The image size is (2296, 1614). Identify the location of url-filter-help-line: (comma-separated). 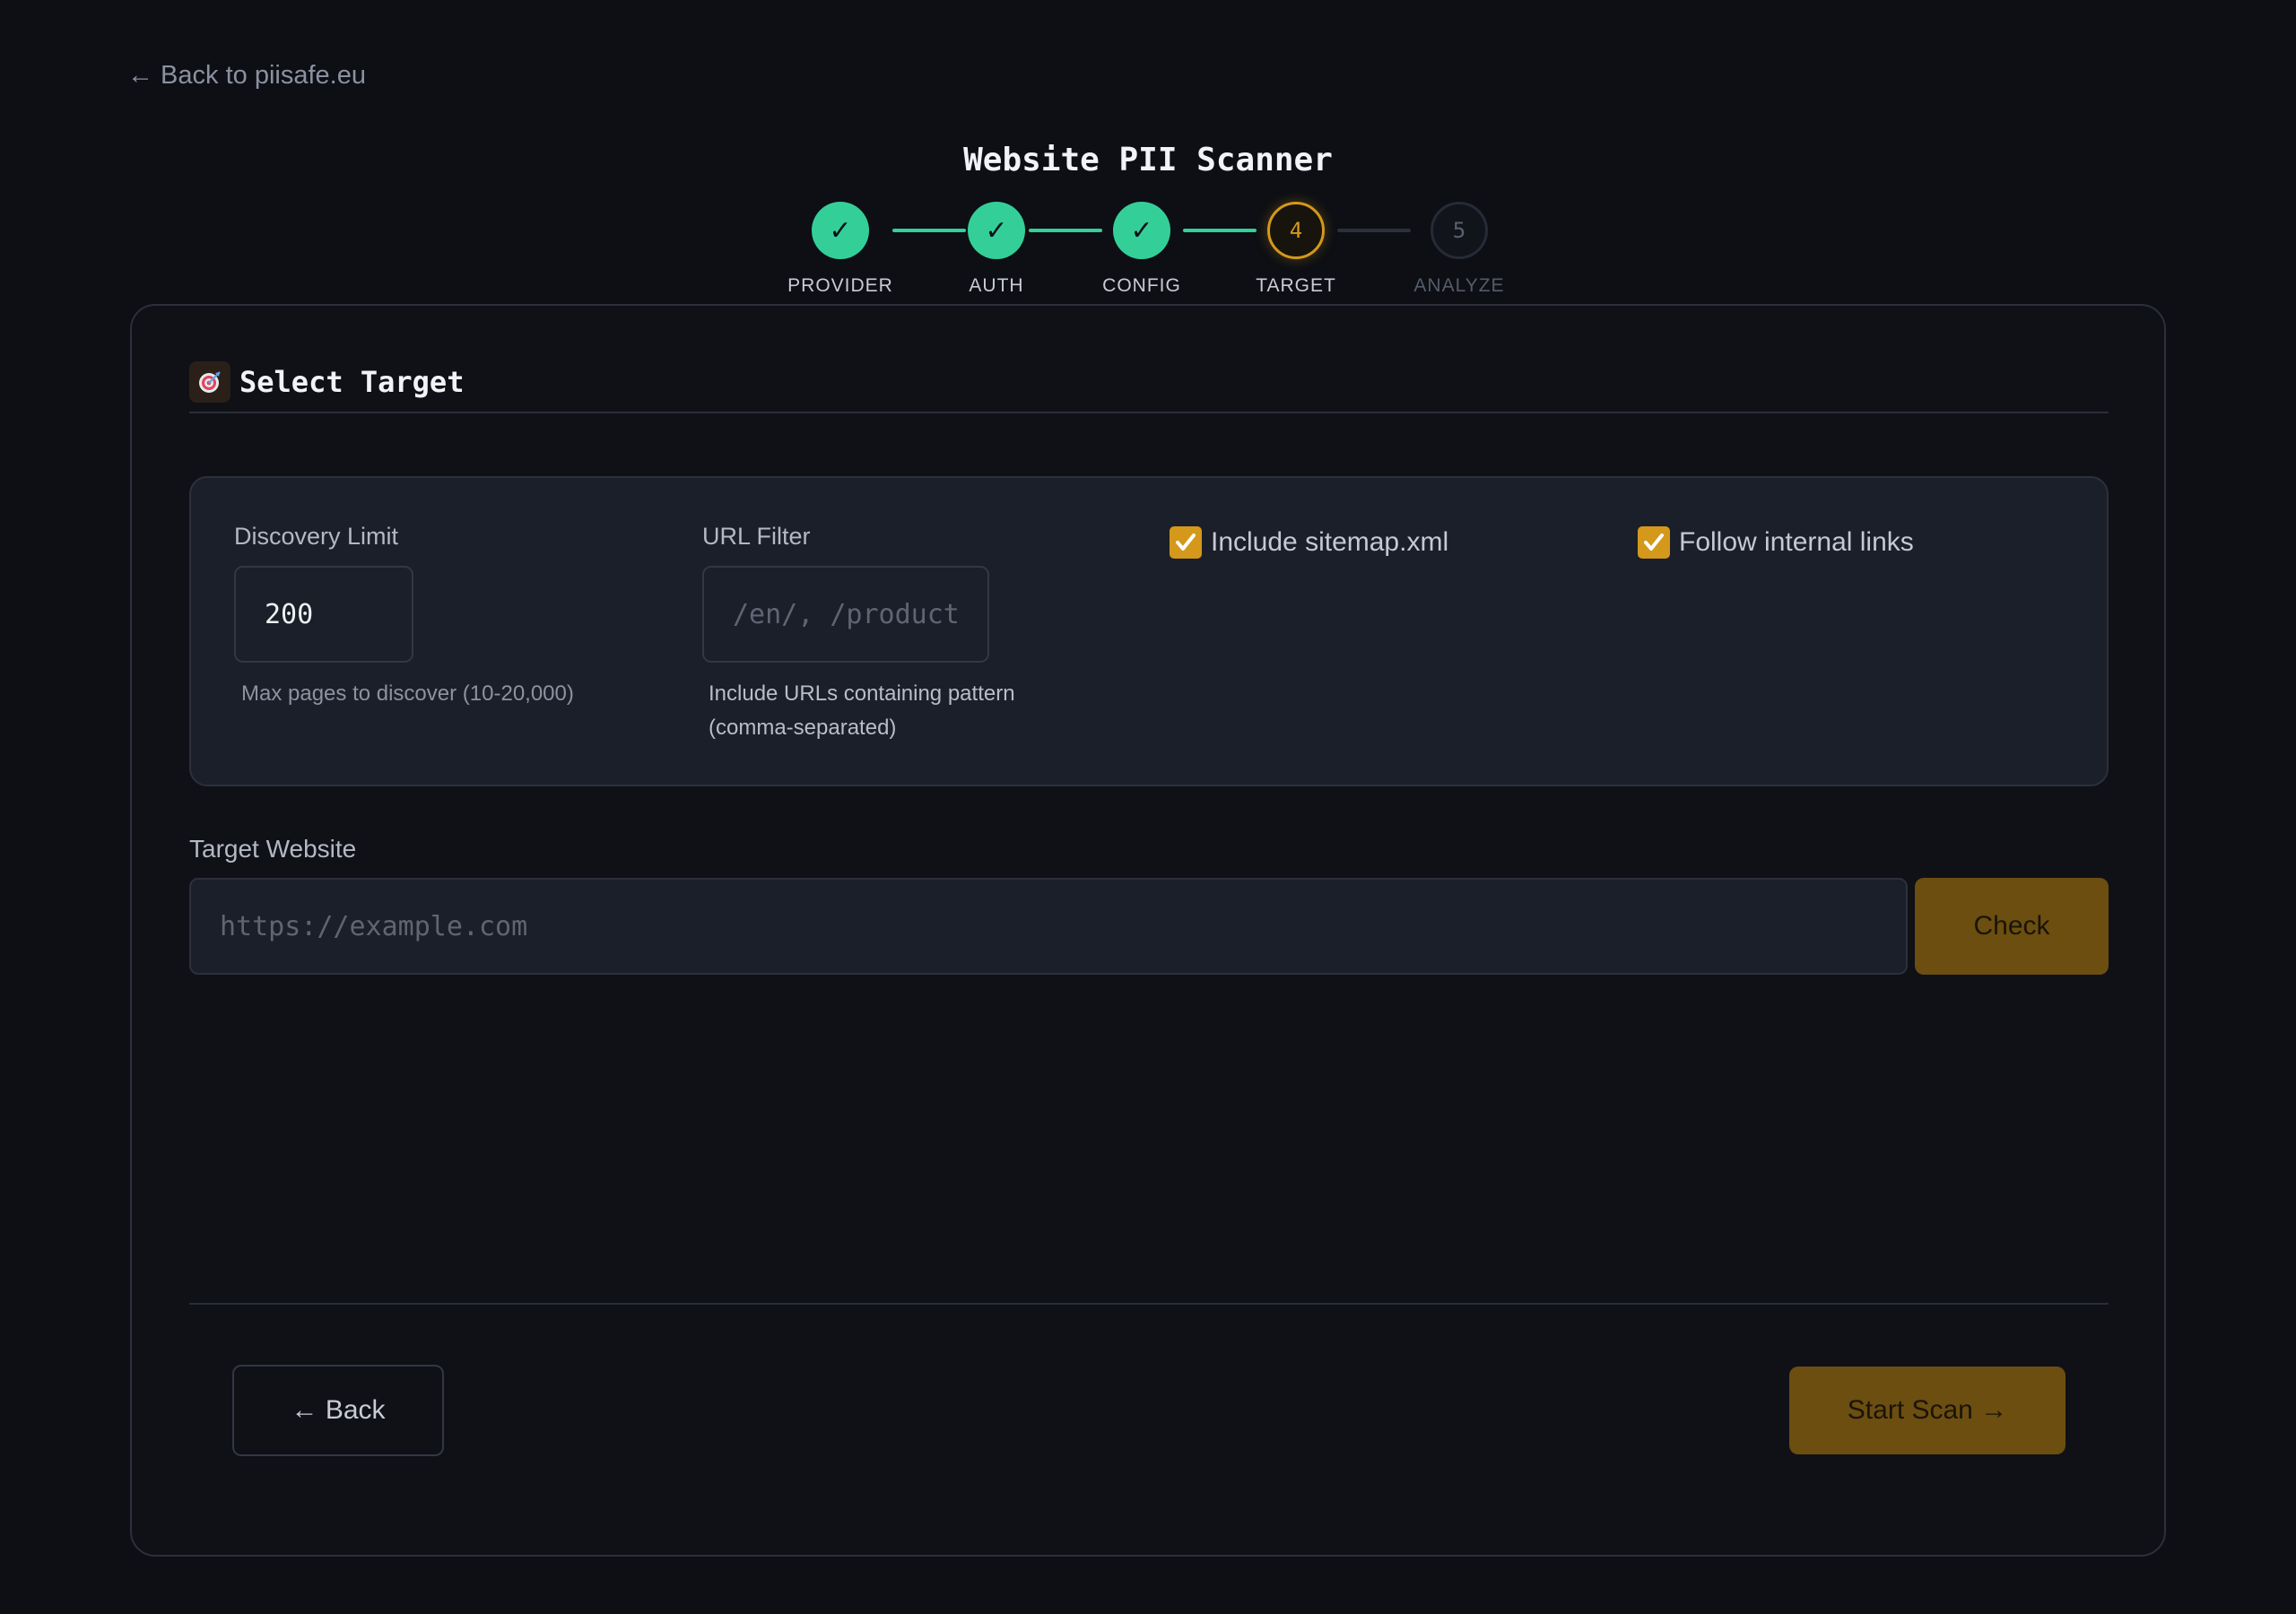
(803, 728).